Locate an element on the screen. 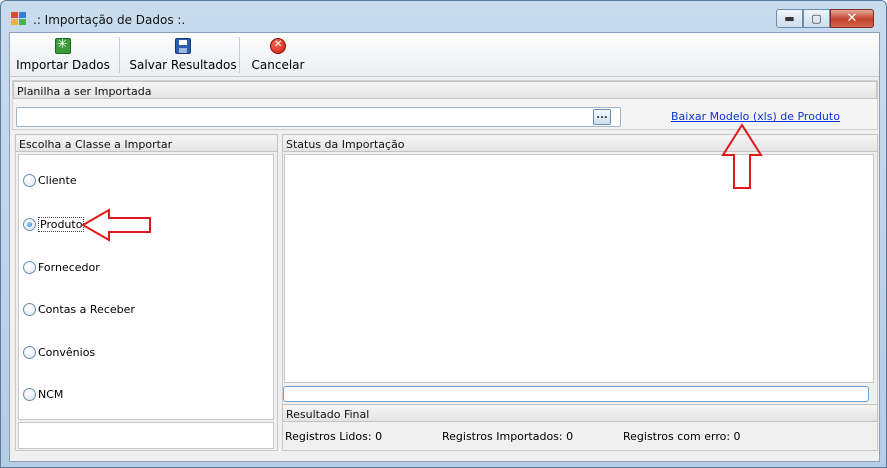  radio-contas-a-receber: Contas a Receber is located at coordinates (79, 309).